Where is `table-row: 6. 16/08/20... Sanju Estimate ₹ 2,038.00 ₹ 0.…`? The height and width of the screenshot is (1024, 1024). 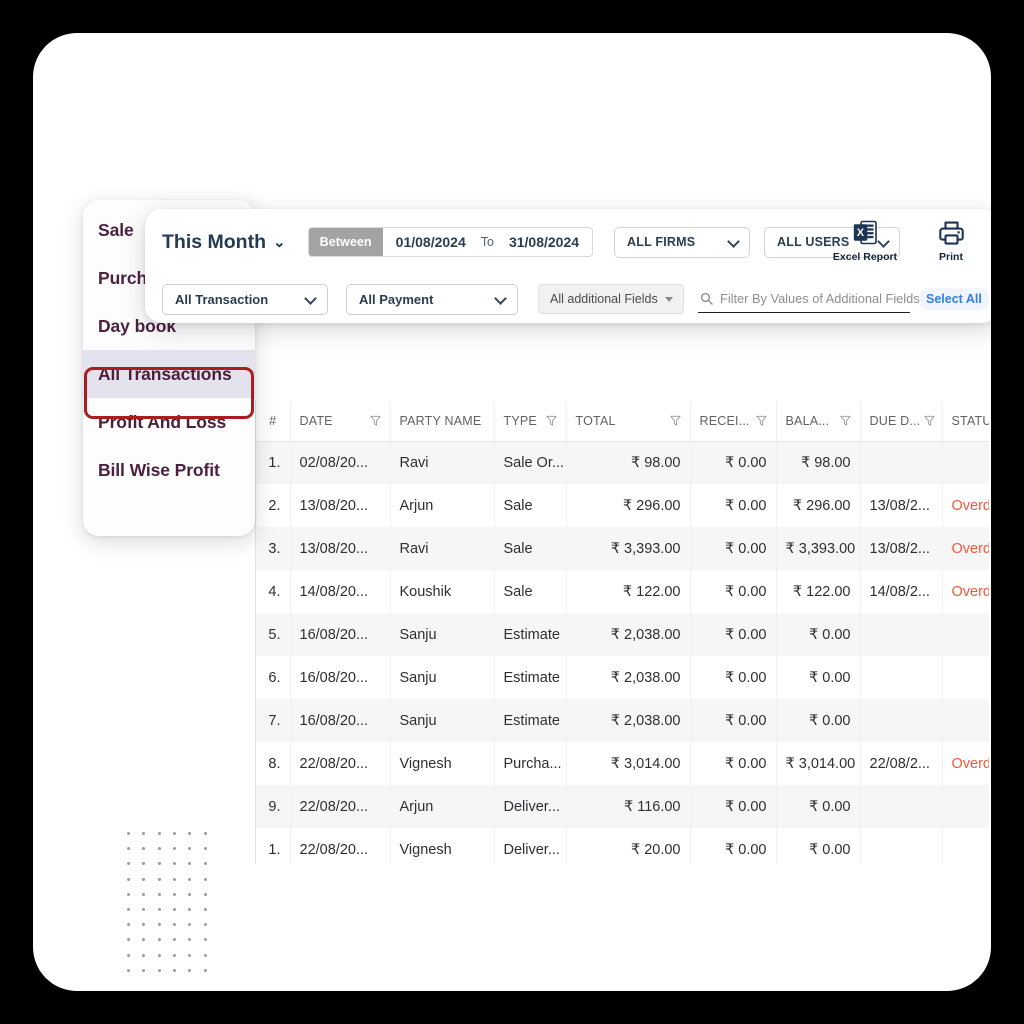 table-row: 6. 16/08/20... Sanju Estimate ₹ 2,038.00 ₹ 0.… is located at coordinates (622, 677).